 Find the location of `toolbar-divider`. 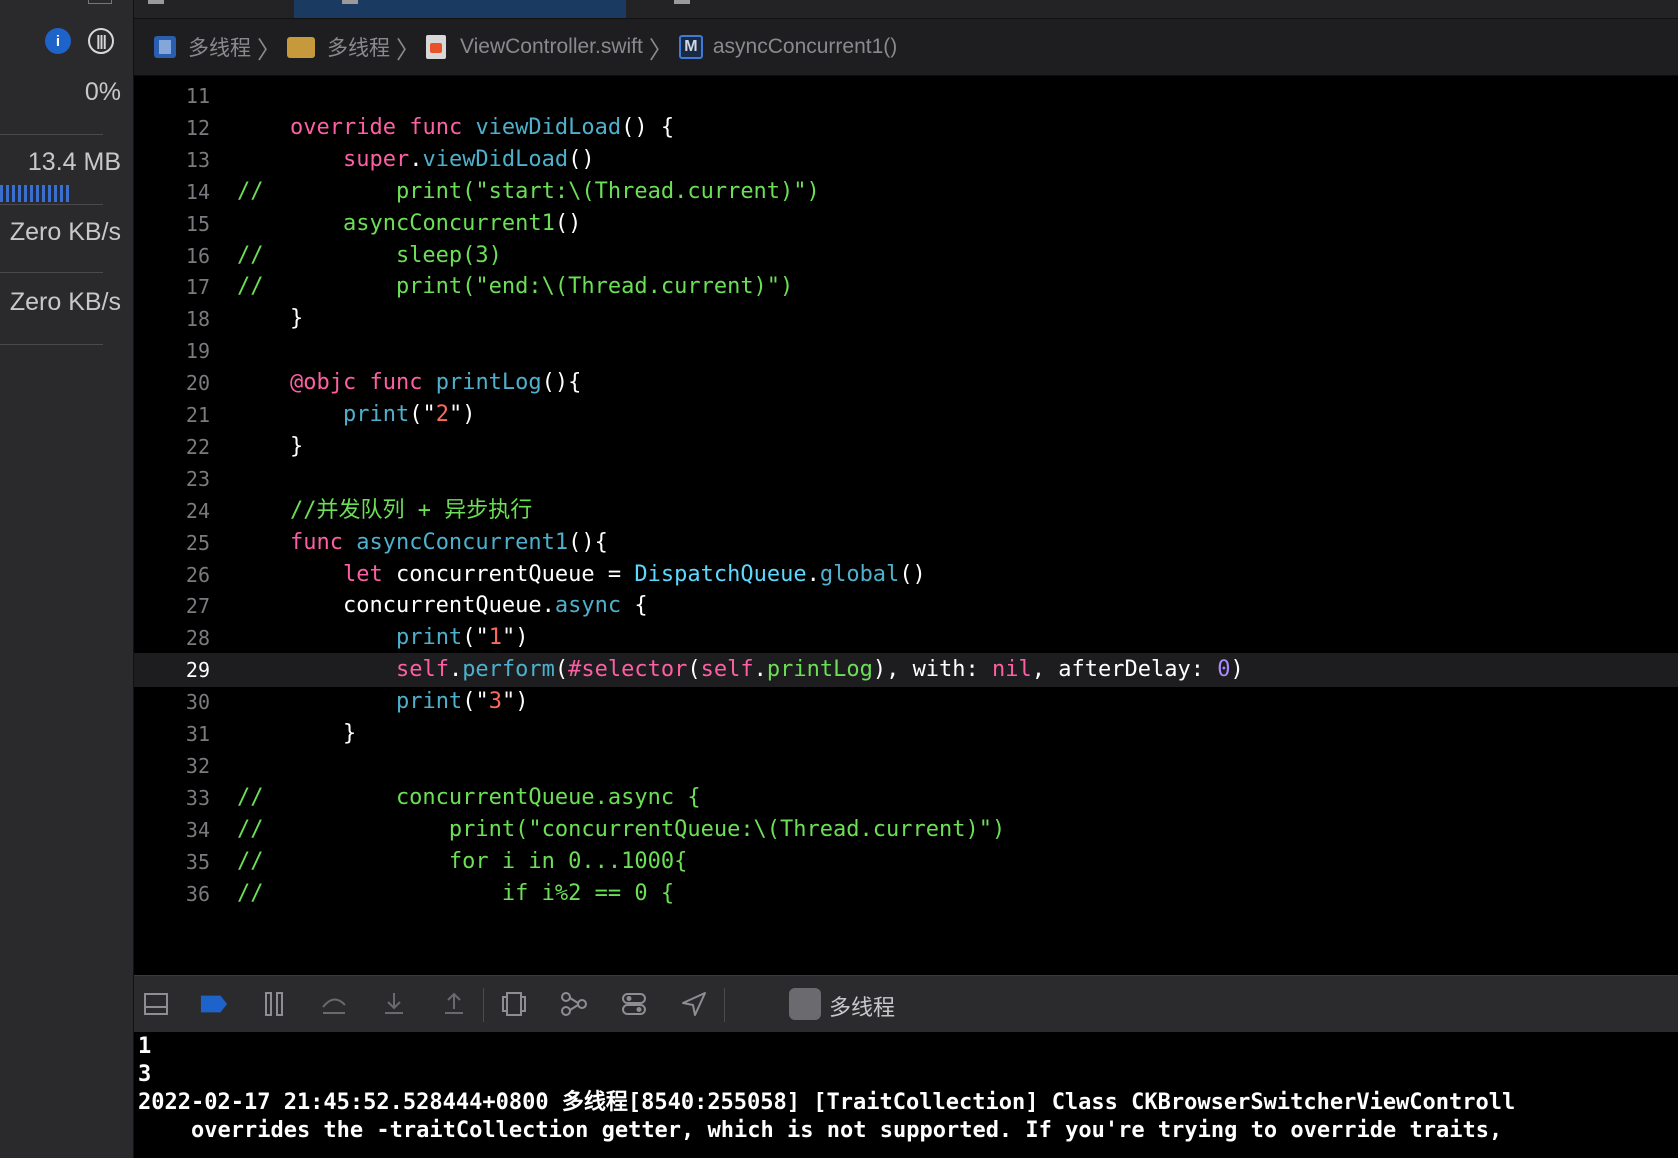

toolbar-divider is located at coordinates (483, 1005).